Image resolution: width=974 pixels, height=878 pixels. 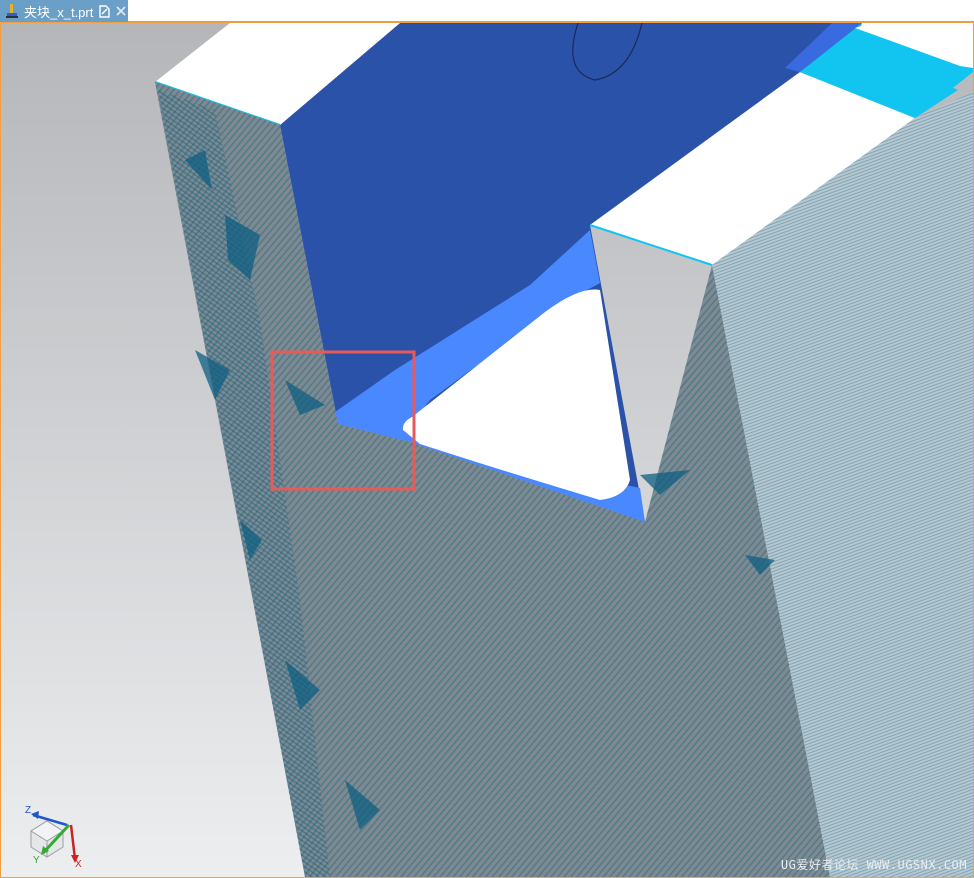 What do you see at coordinates (121, 11) in the screenshot?
I see `close-icon` at bounding box center [121, 11].